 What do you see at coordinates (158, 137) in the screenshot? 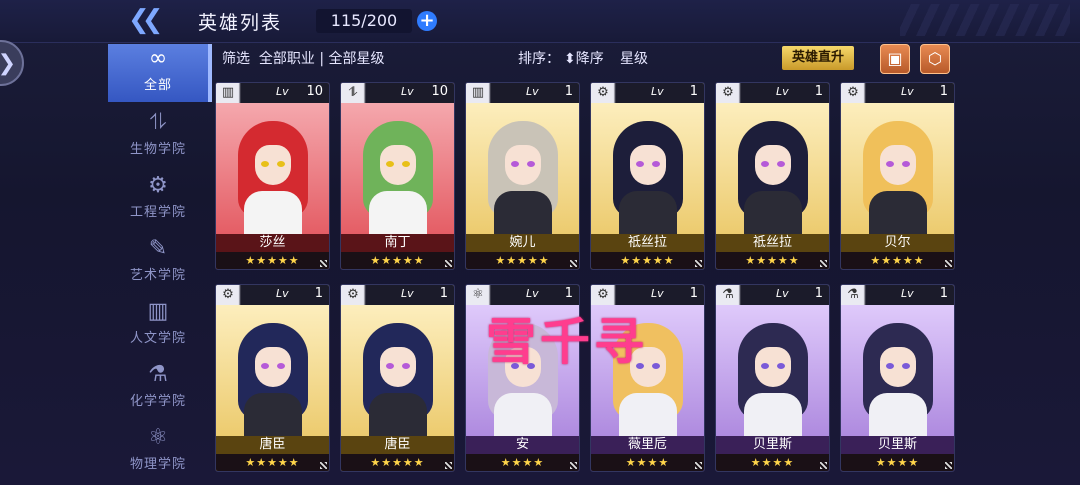
I see `sidebar-item-biology: ⥮ 生物学院` at bounding box center [158, 137].